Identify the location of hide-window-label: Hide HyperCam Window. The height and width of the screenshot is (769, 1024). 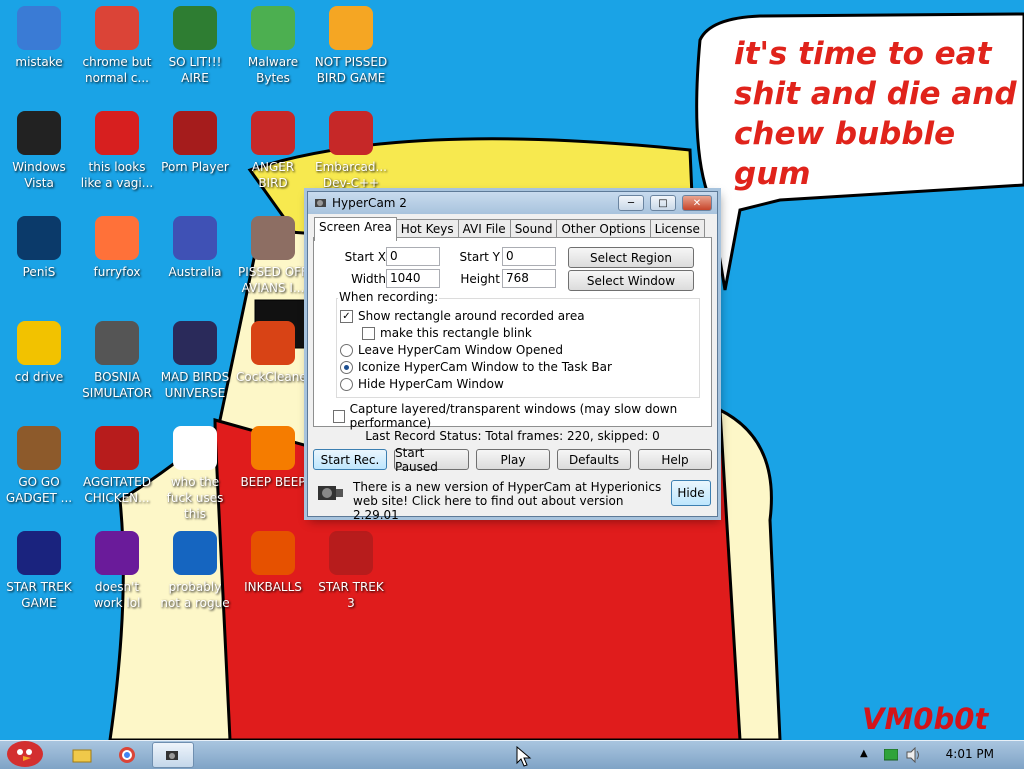
(431, 384).